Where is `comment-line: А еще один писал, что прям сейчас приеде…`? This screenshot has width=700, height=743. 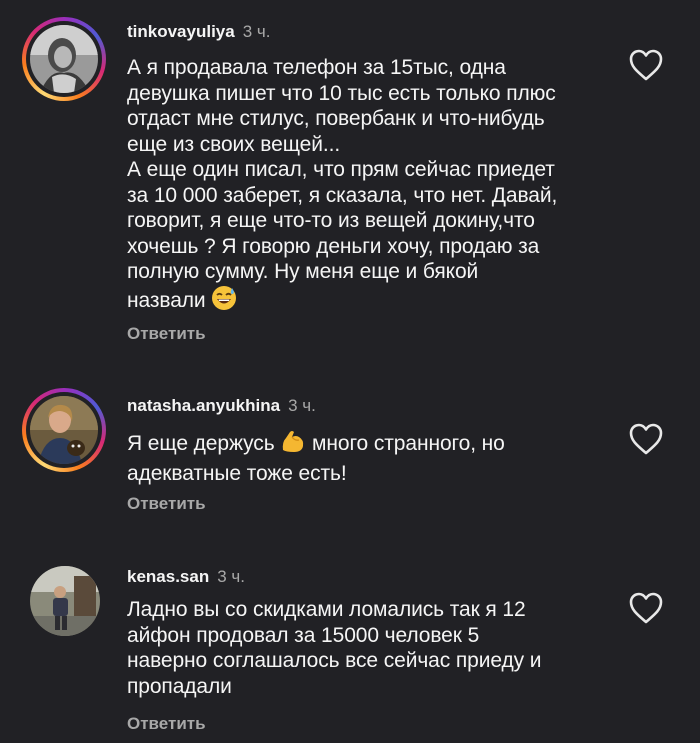 comment-line: А еще один писал, что прям сейчас приеде… is located at coordinates (341, 169).